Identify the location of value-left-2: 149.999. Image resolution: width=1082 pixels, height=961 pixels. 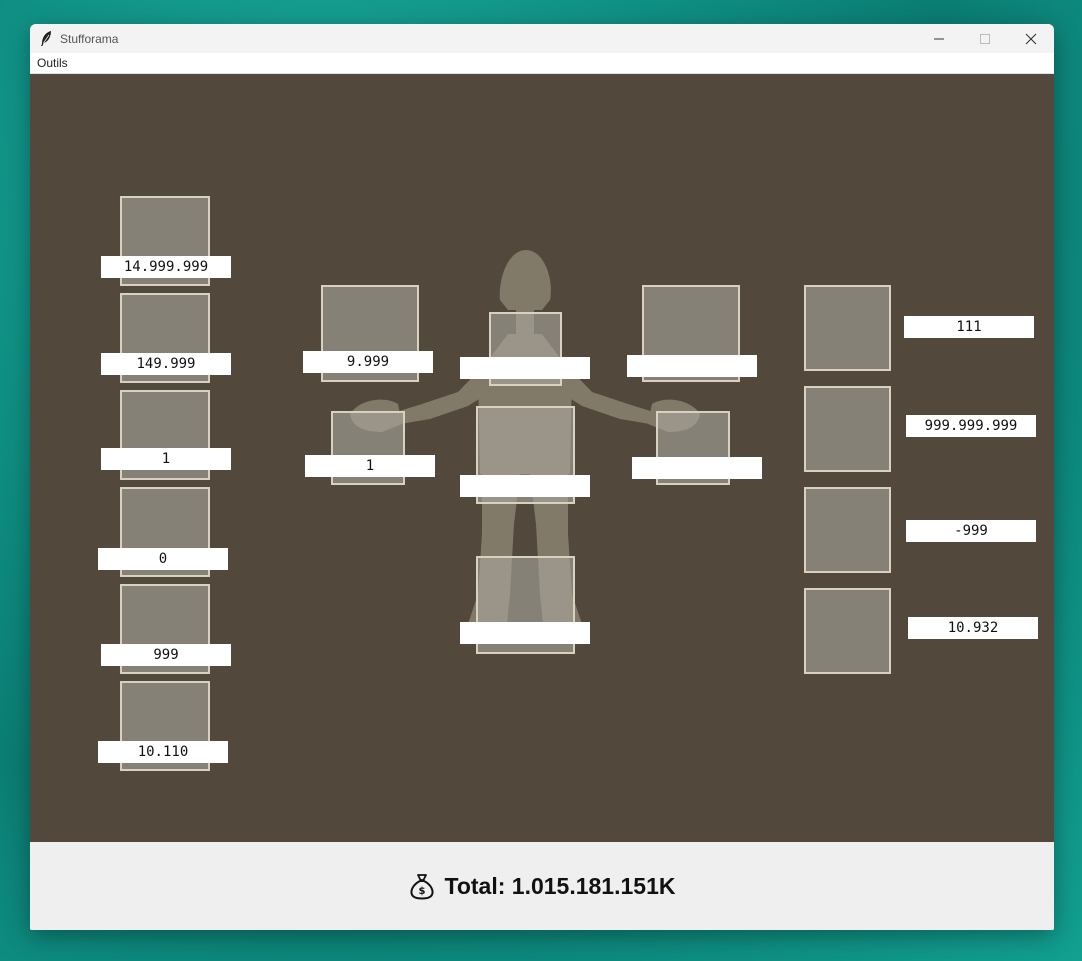
(166, 364).